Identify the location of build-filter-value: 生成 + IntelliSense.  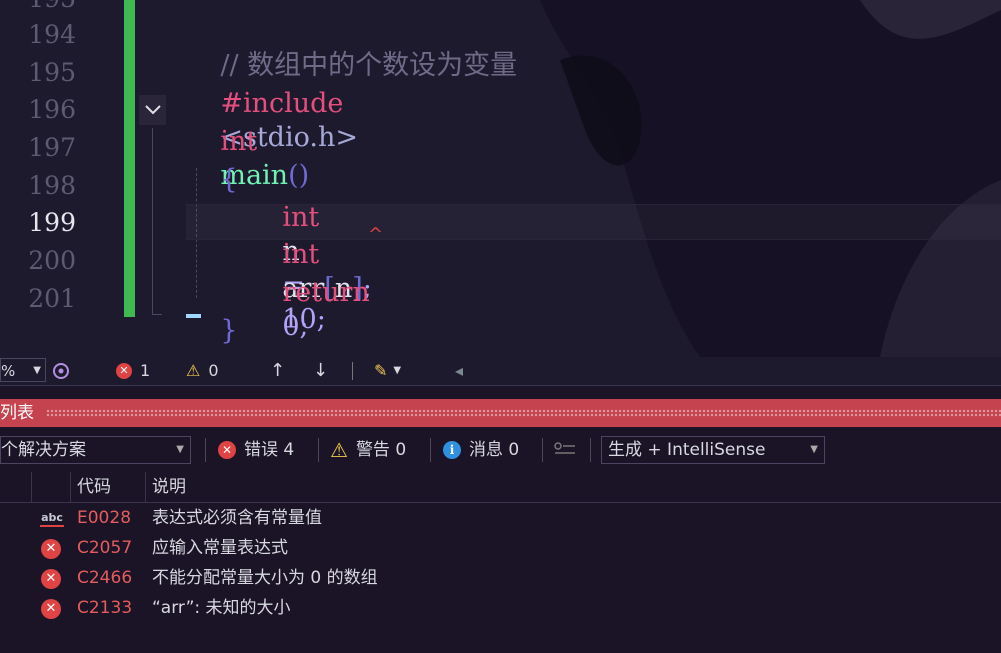
(687, 450).